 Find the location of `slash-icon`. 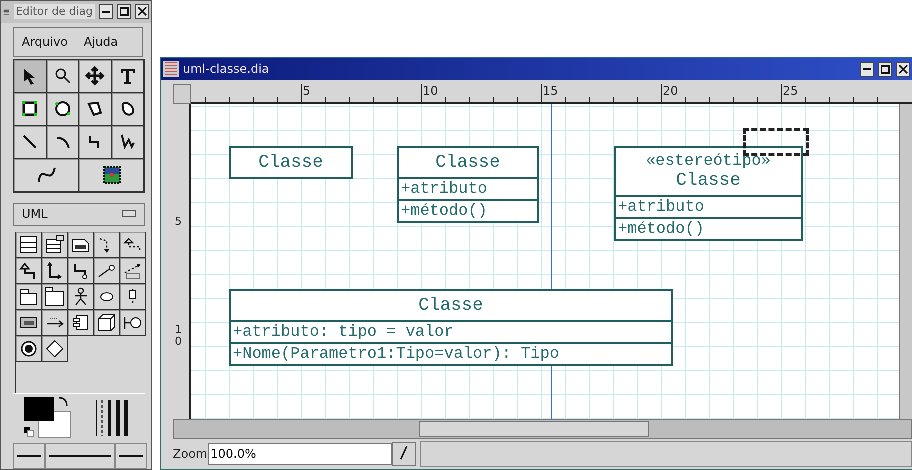

slash-icon is located at coordinates (404, 453).